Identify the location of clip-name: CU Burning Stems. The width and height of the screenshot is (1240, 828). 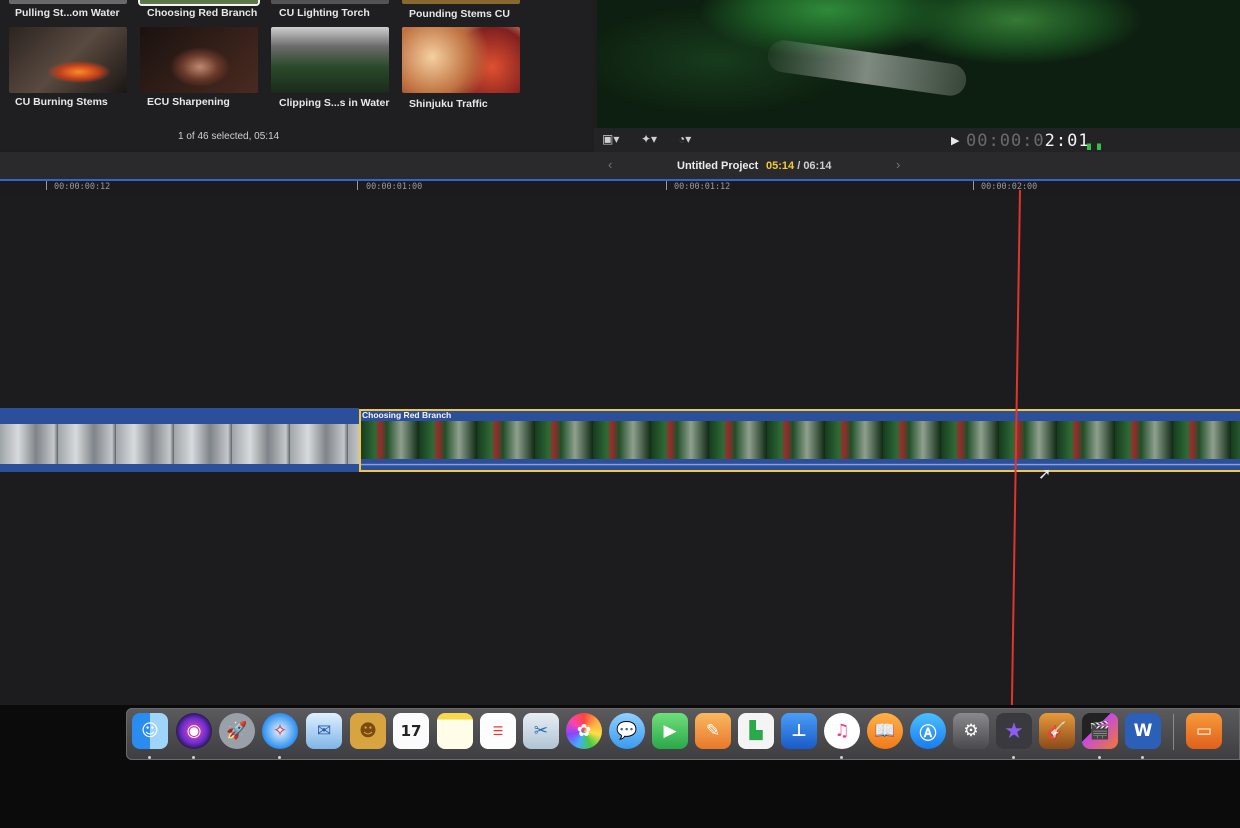
(61, 102).